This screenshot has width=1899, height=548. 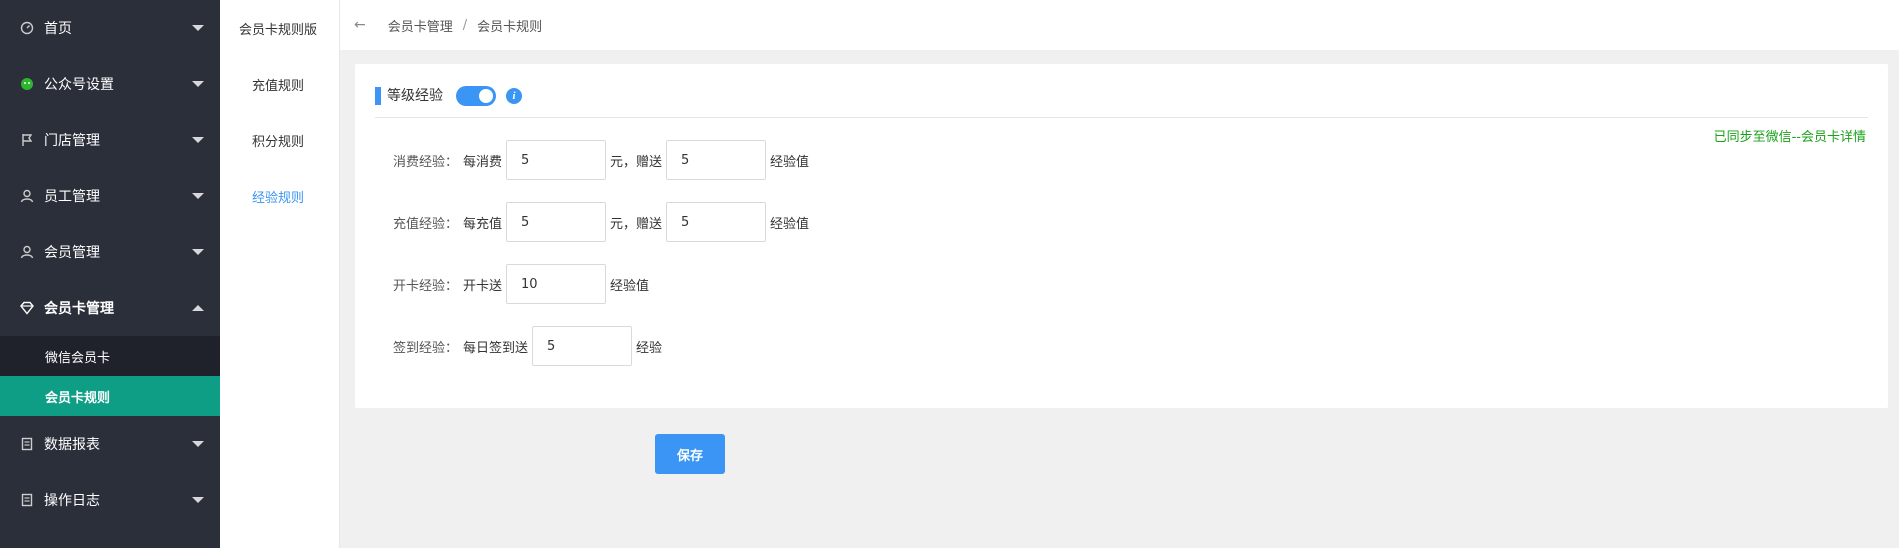 I want to click on tab-experience-rules: 经验规则, so click(x=279, y=196).